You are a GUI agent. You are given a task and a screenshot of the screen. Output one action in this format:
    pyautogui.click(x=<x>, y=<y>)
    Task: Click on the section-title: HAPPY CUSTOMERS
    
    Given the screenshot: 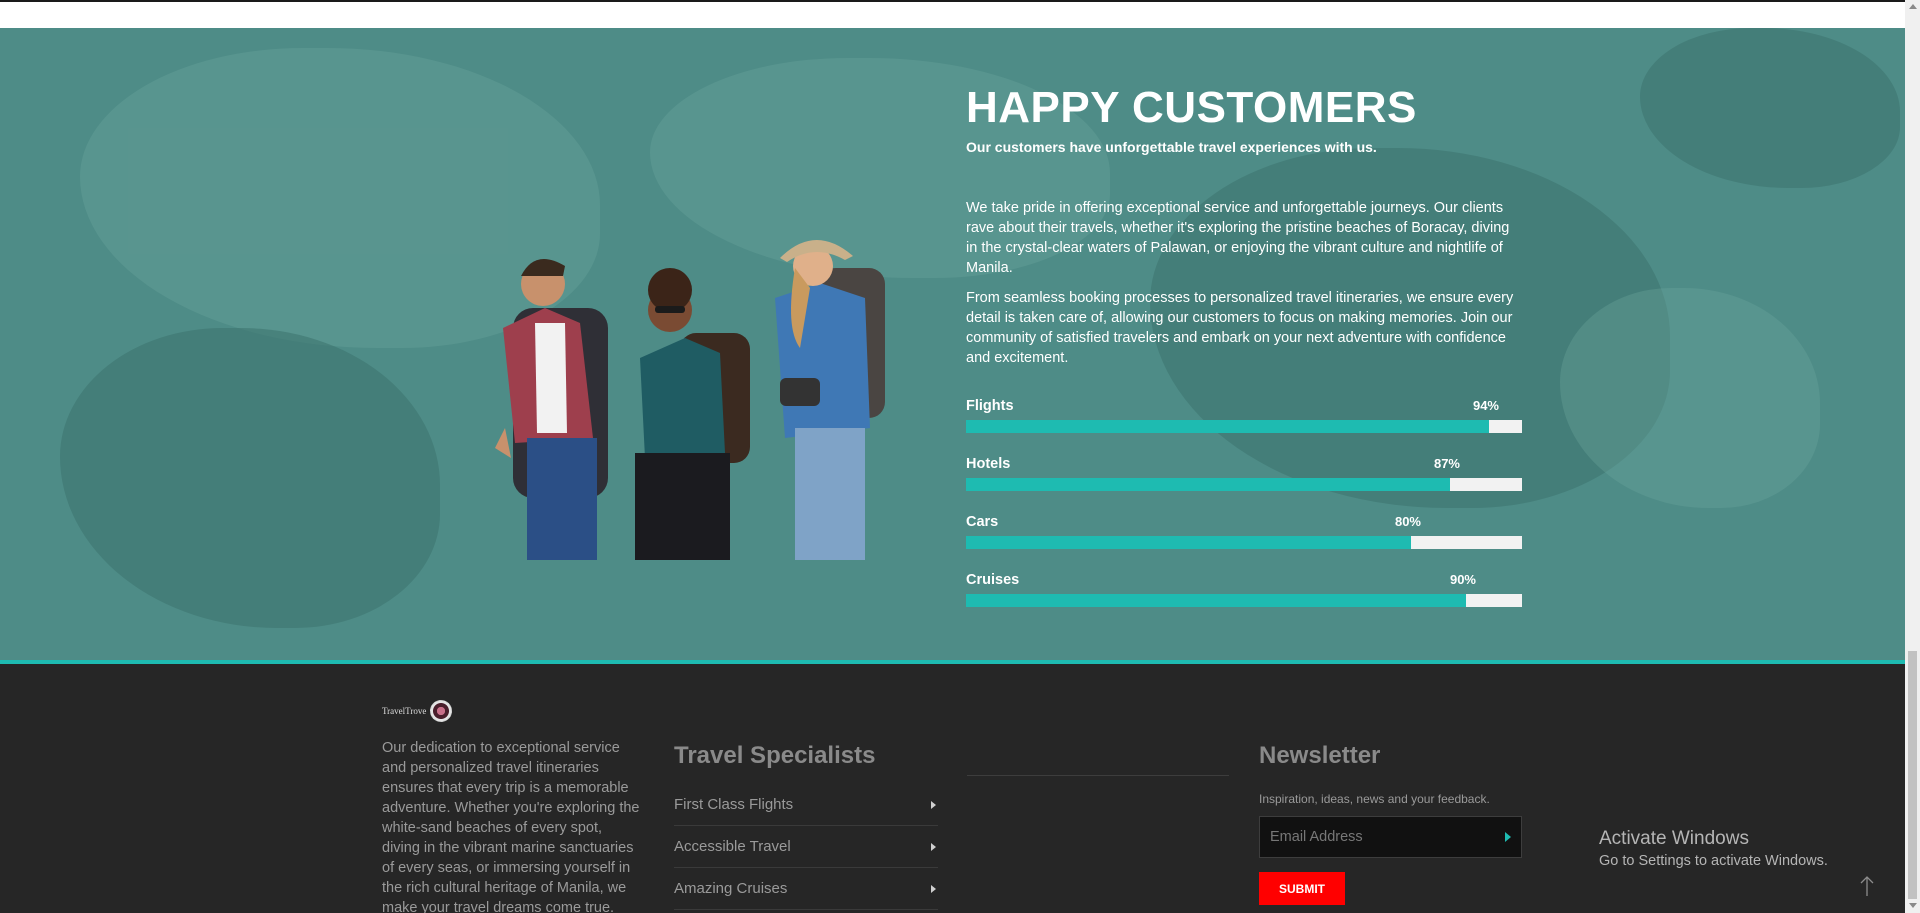 What is the action you would take?
    pyautogui.click(x=1191, y=107)
    